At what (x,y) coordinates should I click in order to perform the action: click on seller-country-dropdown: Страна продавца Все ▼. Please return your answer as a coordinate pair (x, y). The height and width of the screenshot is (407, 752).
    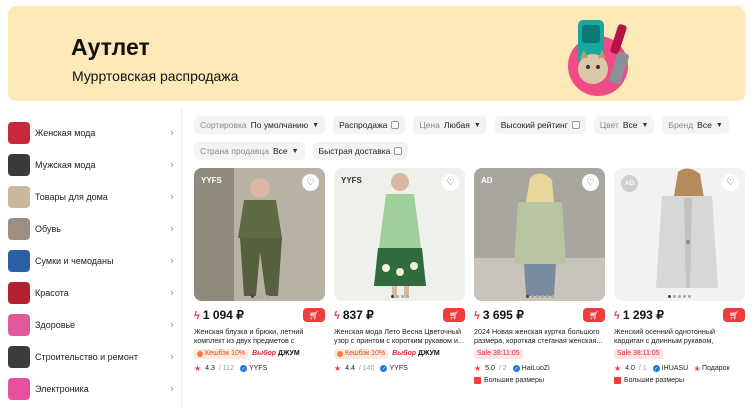
    Looking at the image, I should click on (249, 151).